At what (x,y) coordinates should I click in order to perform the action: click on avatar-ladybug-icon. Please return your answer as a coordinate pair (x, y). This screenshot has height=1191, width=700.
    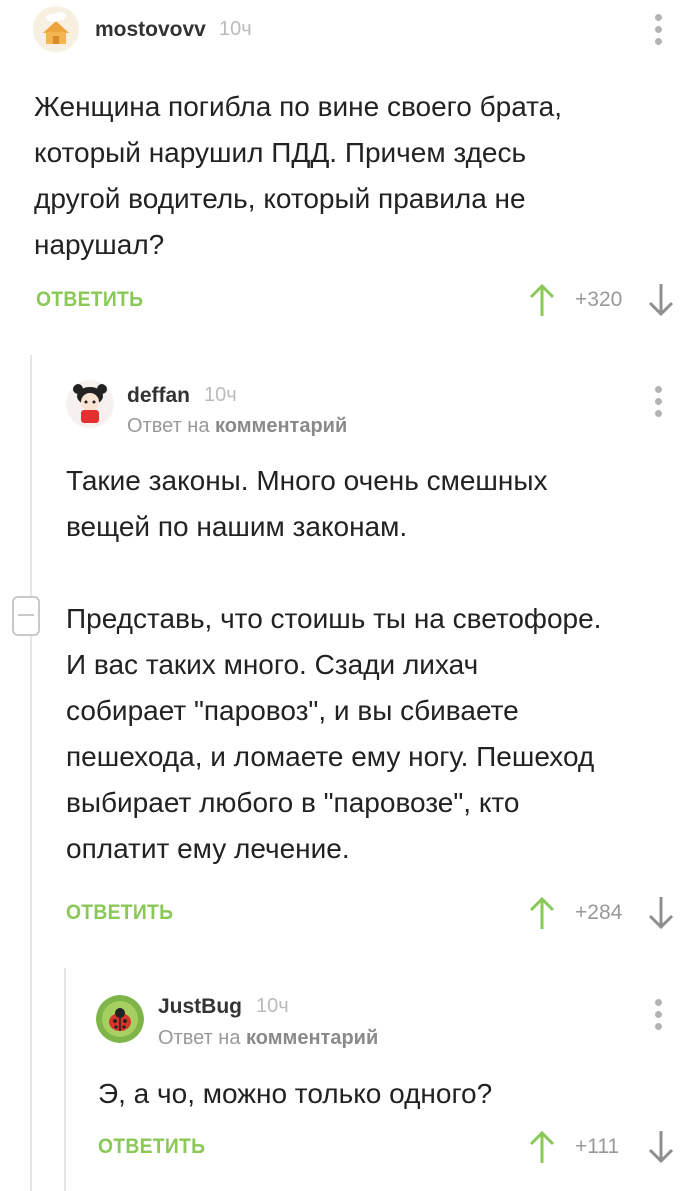
    Looking at the image, I should click on (120, 1019).